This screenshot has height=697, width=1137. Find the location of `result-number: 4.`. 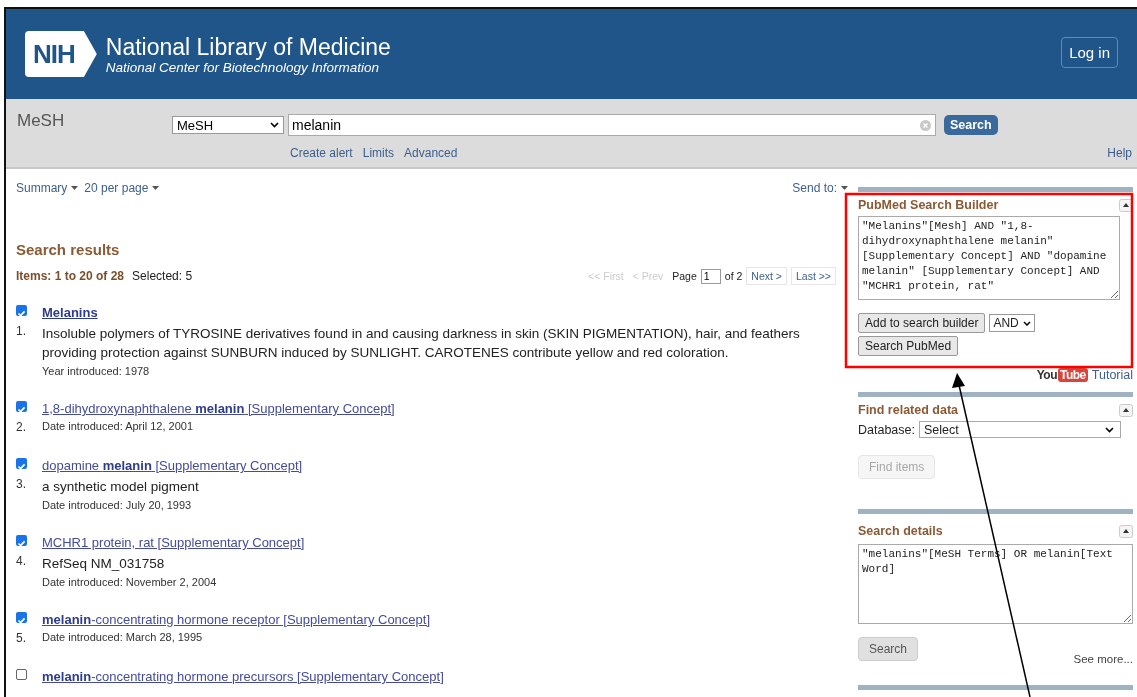

result-number: 4. is located at coordinates (21, 562).